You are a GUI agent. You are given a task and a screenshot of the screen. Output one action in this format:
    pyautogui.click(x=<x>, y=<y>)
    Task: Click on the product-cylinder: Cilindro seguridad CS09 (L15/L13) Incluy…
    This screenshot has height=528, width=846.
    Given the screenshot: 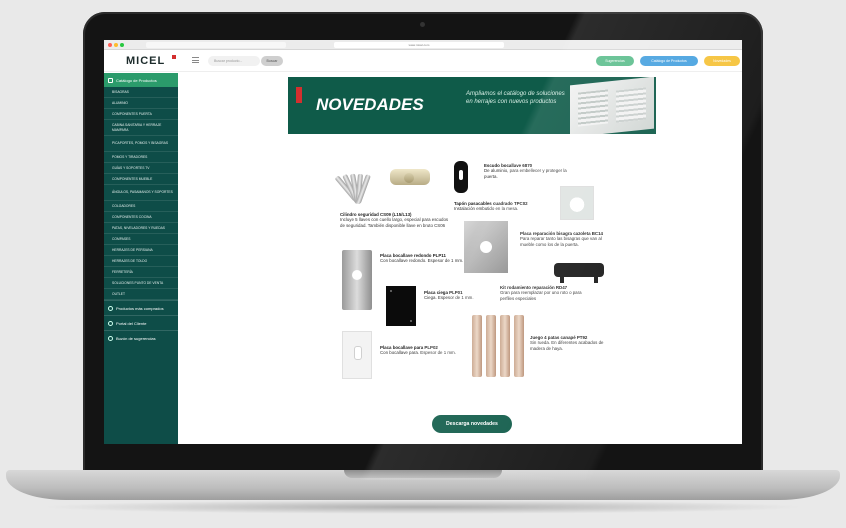 What is the action you would take?
    pyautogui.click(x=396, y=220)
    